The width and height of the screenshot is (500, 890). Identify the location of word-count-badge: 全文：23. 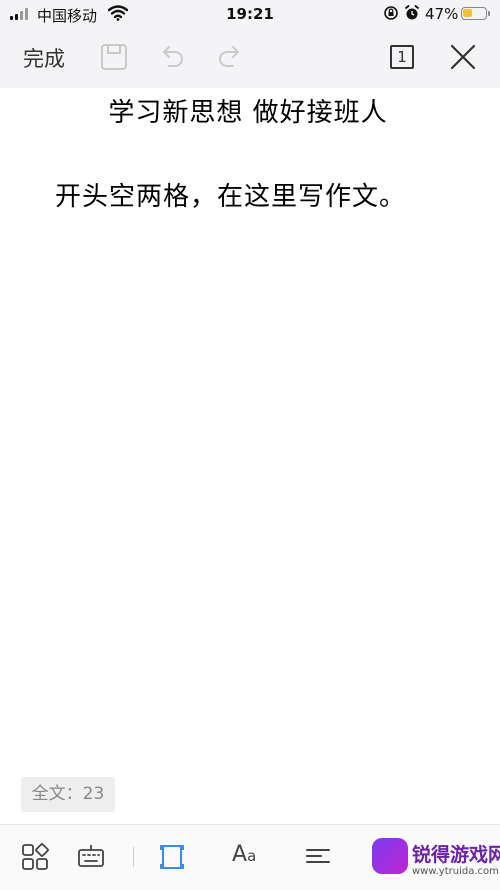
(68, 794).